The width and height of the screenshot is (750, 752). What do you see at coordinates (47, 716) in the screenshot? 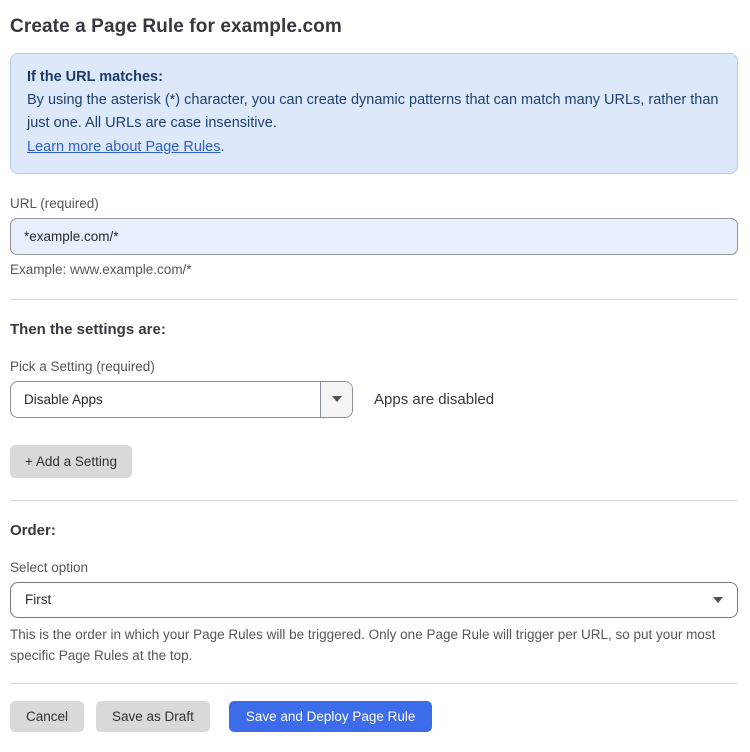
I see `cancel-button: Cancel` at bounding box center [47, 716].